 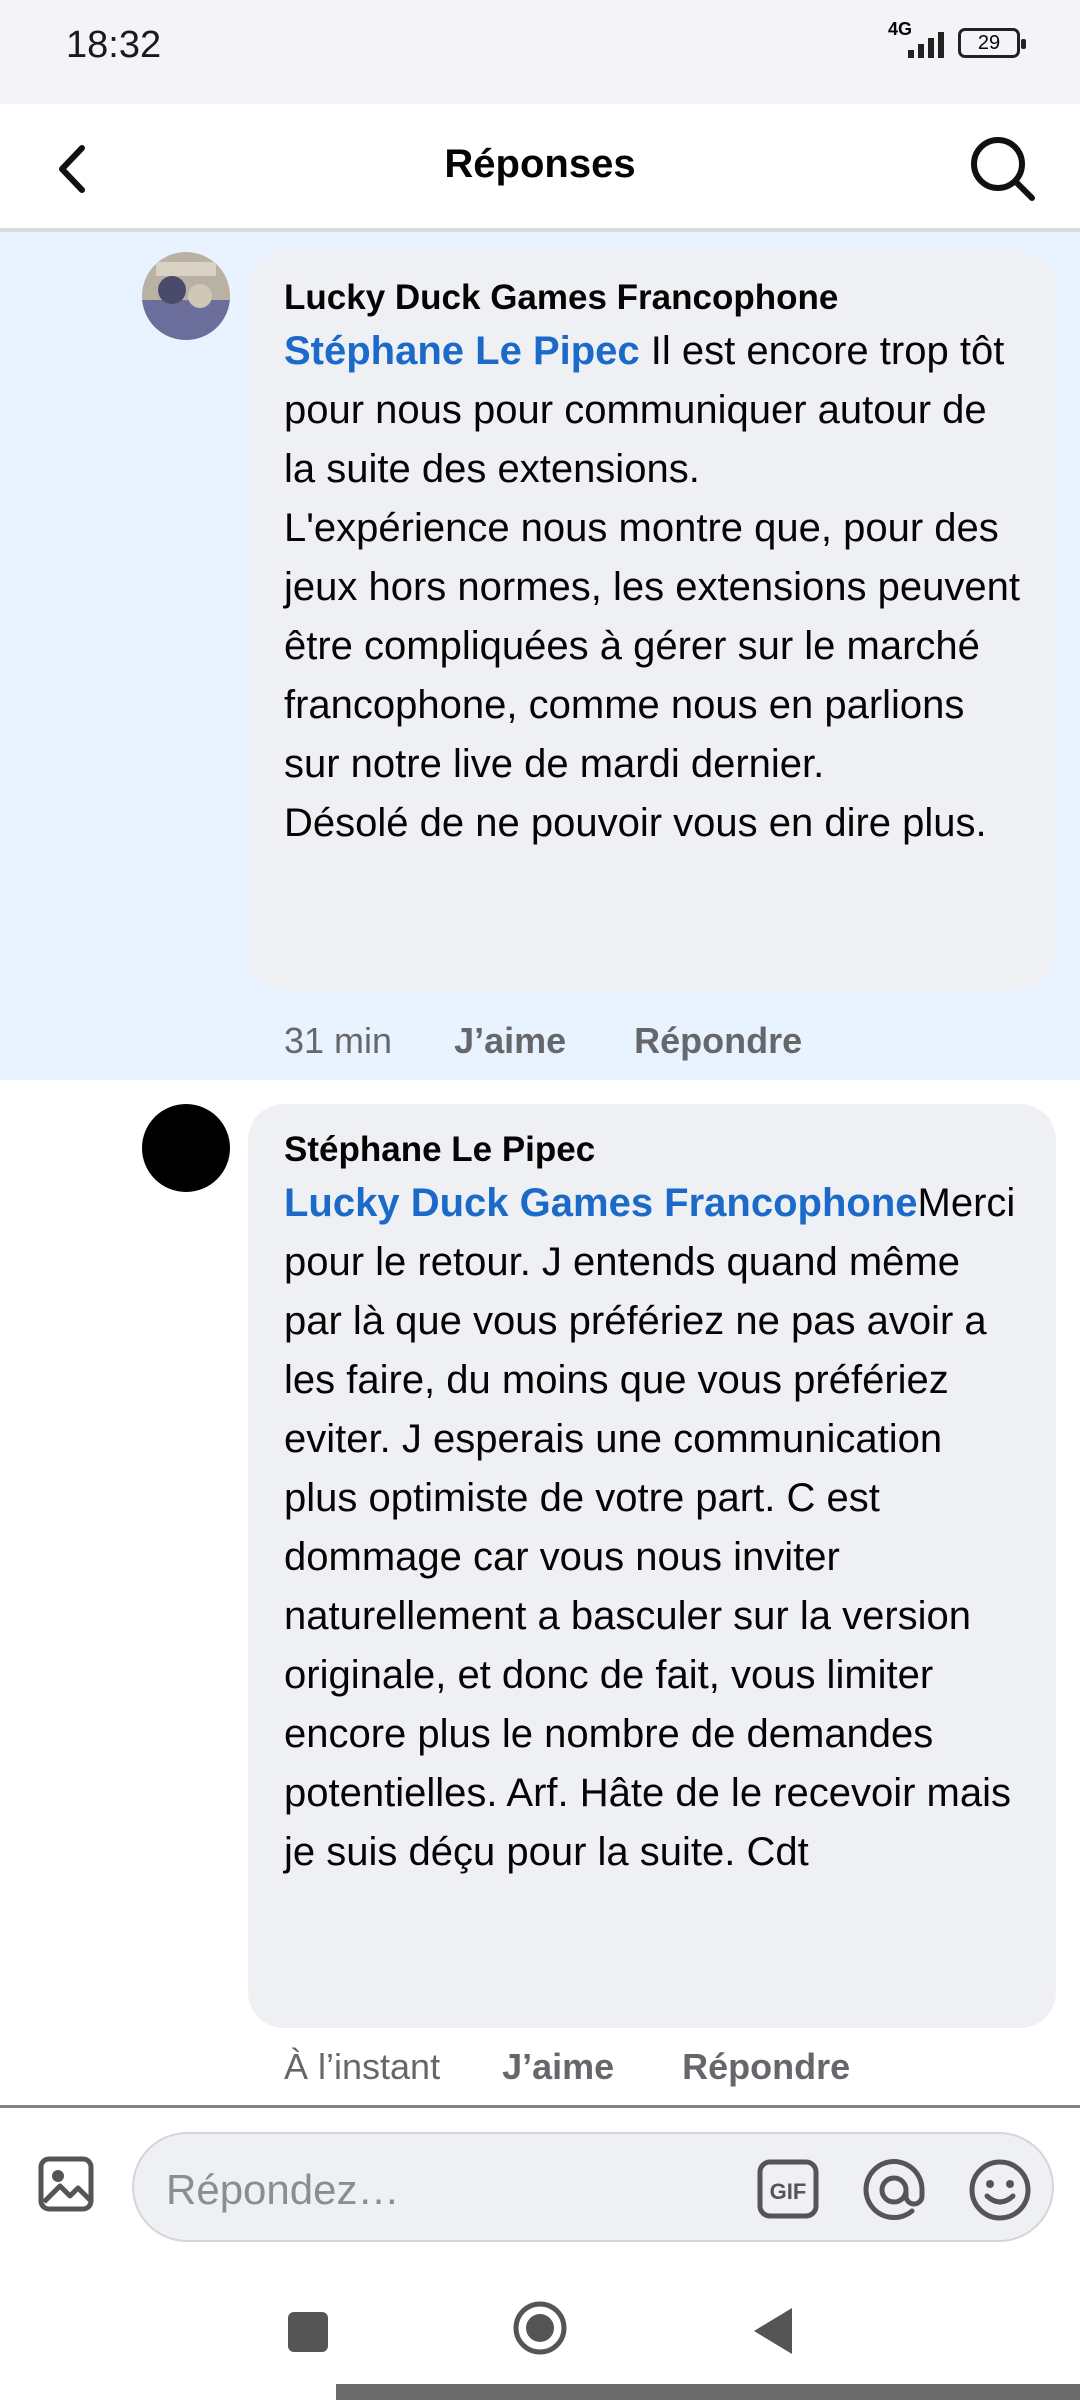 I want to click on battery-icon: 29, so click(x=992, y=43).